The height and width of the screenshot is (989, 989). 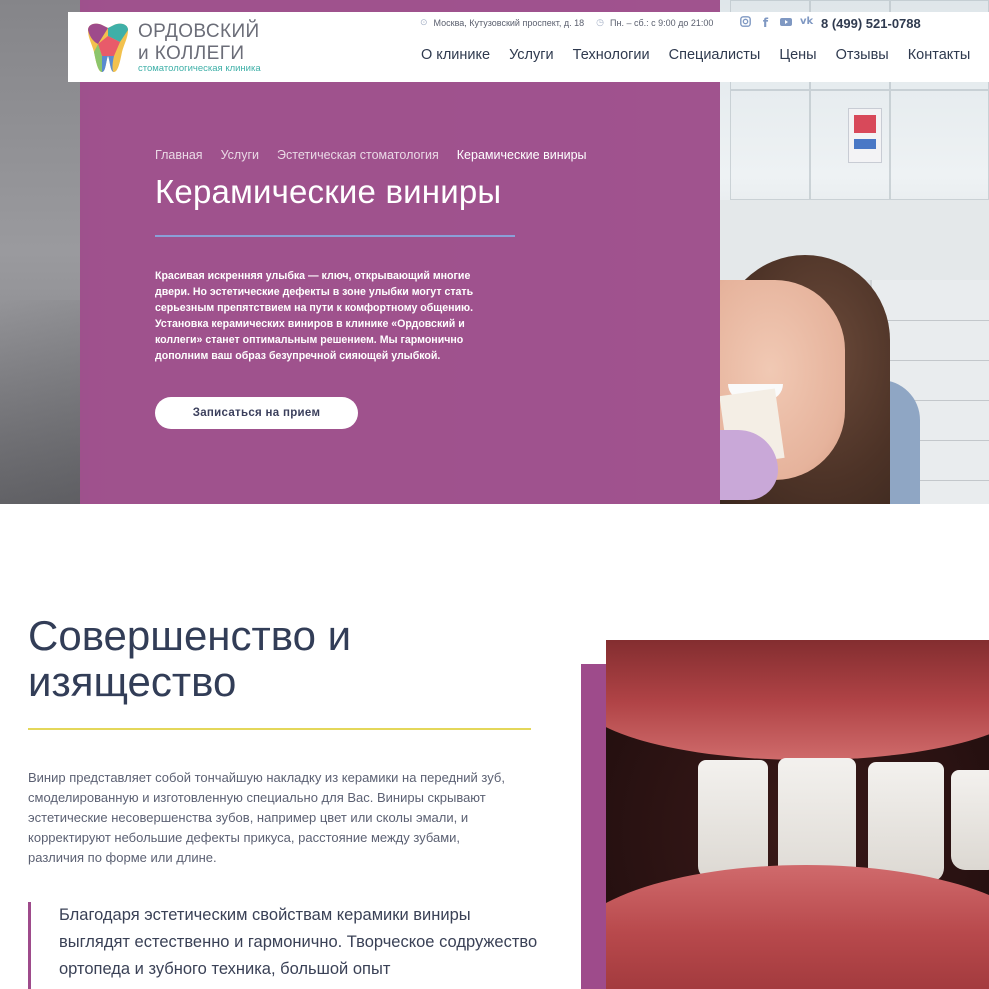 I want to click on nav-item-prices: Цены, so click(x=797, y=55).